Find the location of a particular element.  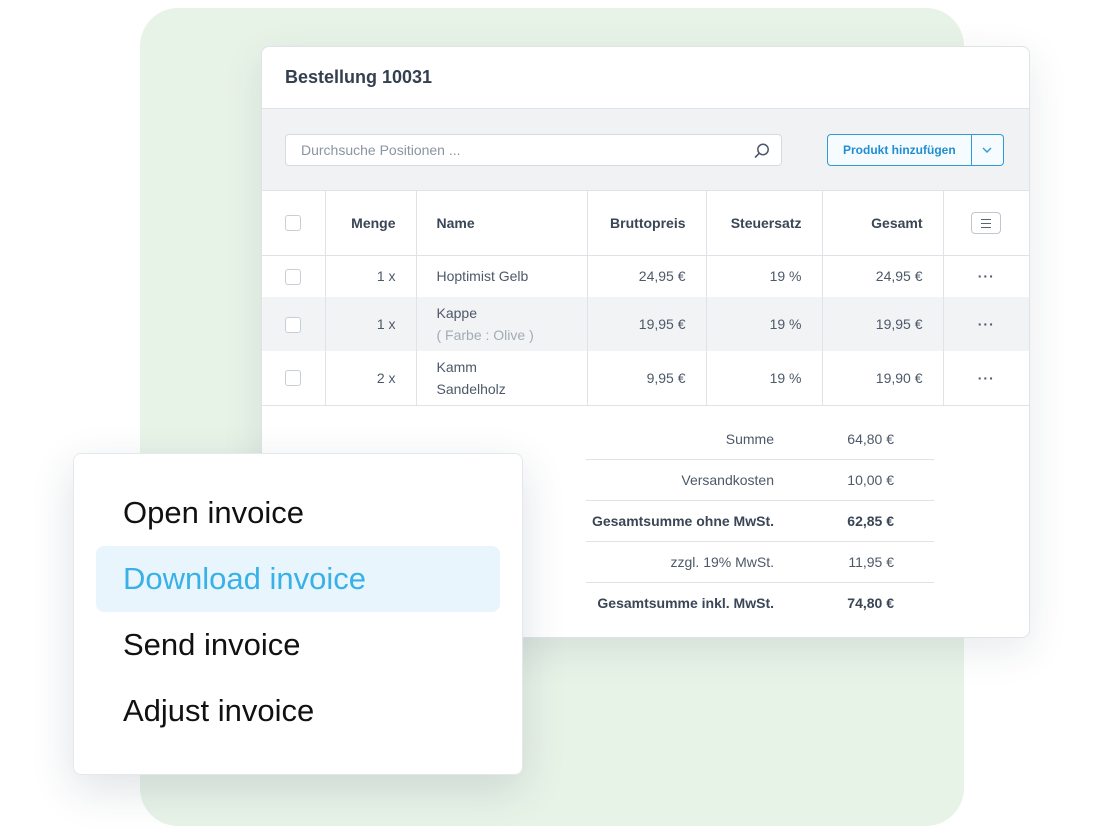

totals-row-net: Gesamtsumme ohne MwSt. 62,85 € is located at coordinates (760, 521).